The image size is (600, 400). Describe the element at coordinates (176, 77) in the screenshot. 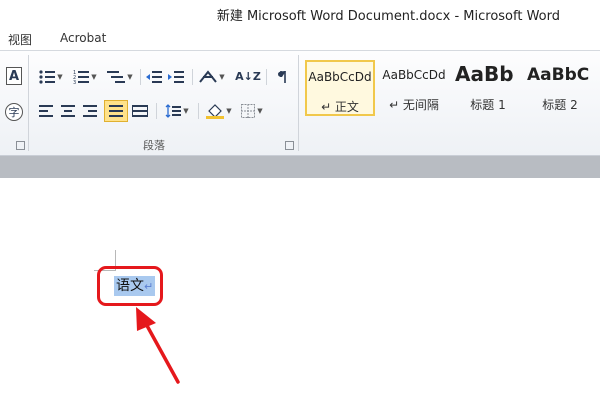

I see `increase-indent-icon` at that location.